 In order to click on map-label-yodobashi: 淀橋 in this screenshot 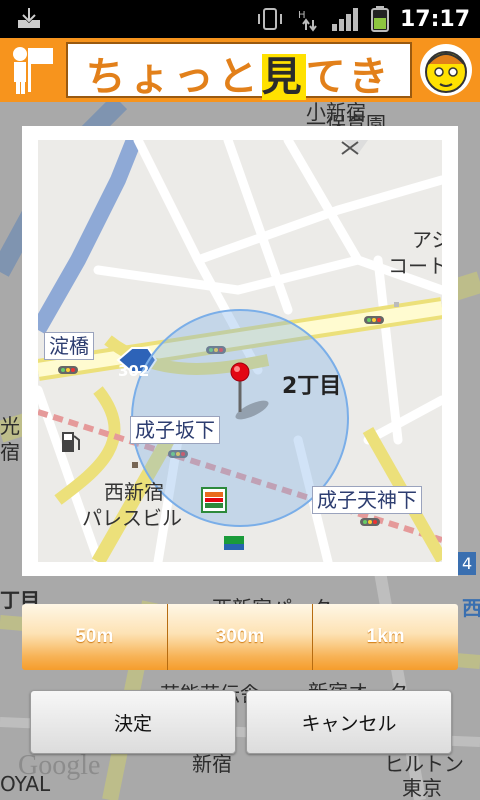, I will do `click(69, 346)`.